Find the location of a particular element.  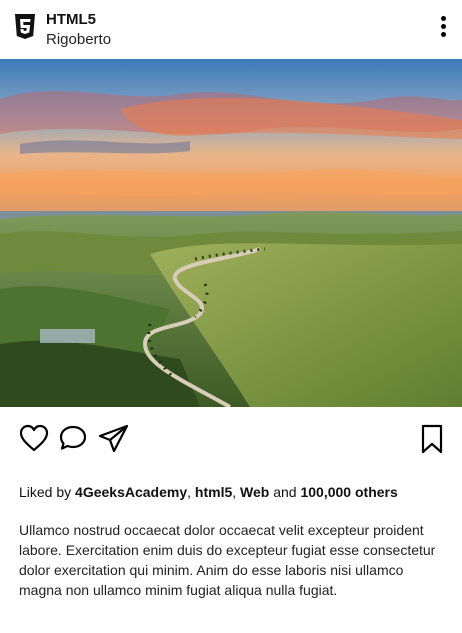

more-vertical-icon is located at coordinates (443, 29).